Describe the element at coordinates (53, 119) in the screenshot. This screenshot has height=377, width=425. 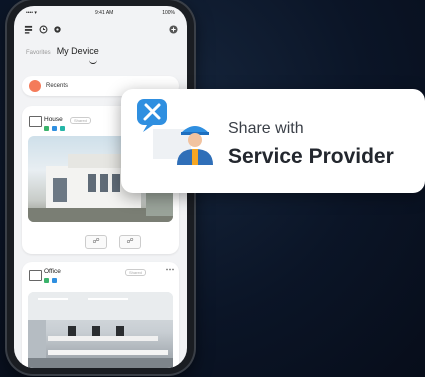
I see `device-name: House` at that location.